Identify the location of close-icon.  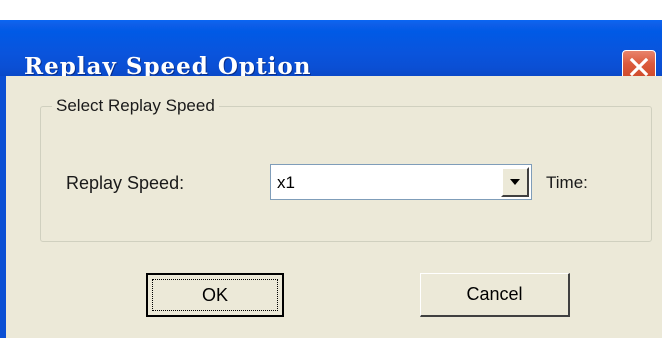
(639, 67).